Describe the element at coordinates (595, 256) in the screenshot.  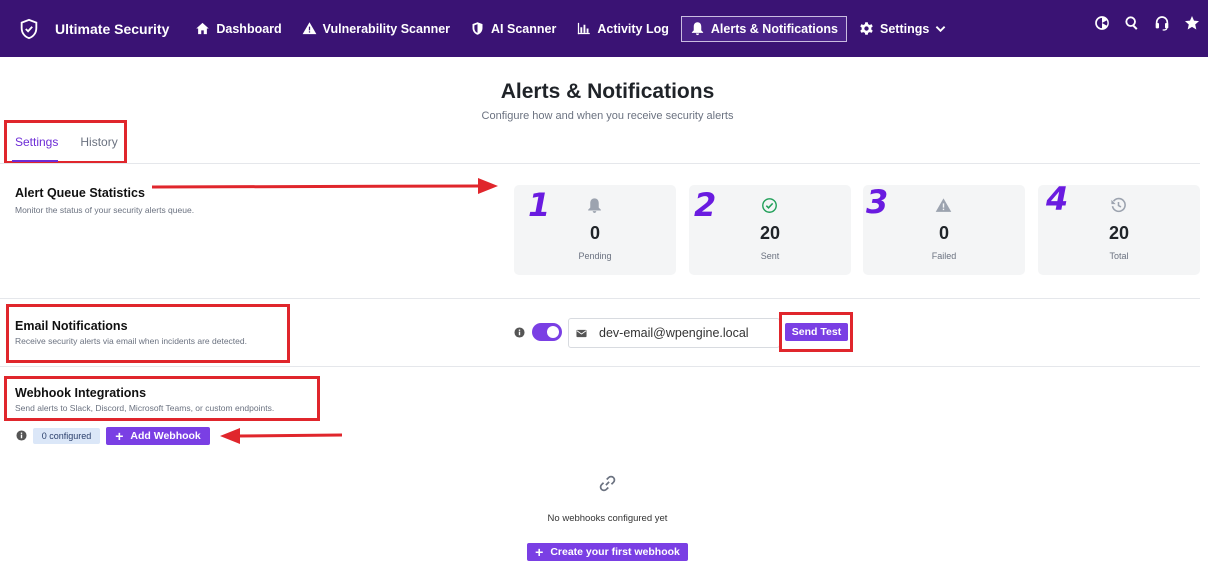
I see `stat-label: Pending` at that location.